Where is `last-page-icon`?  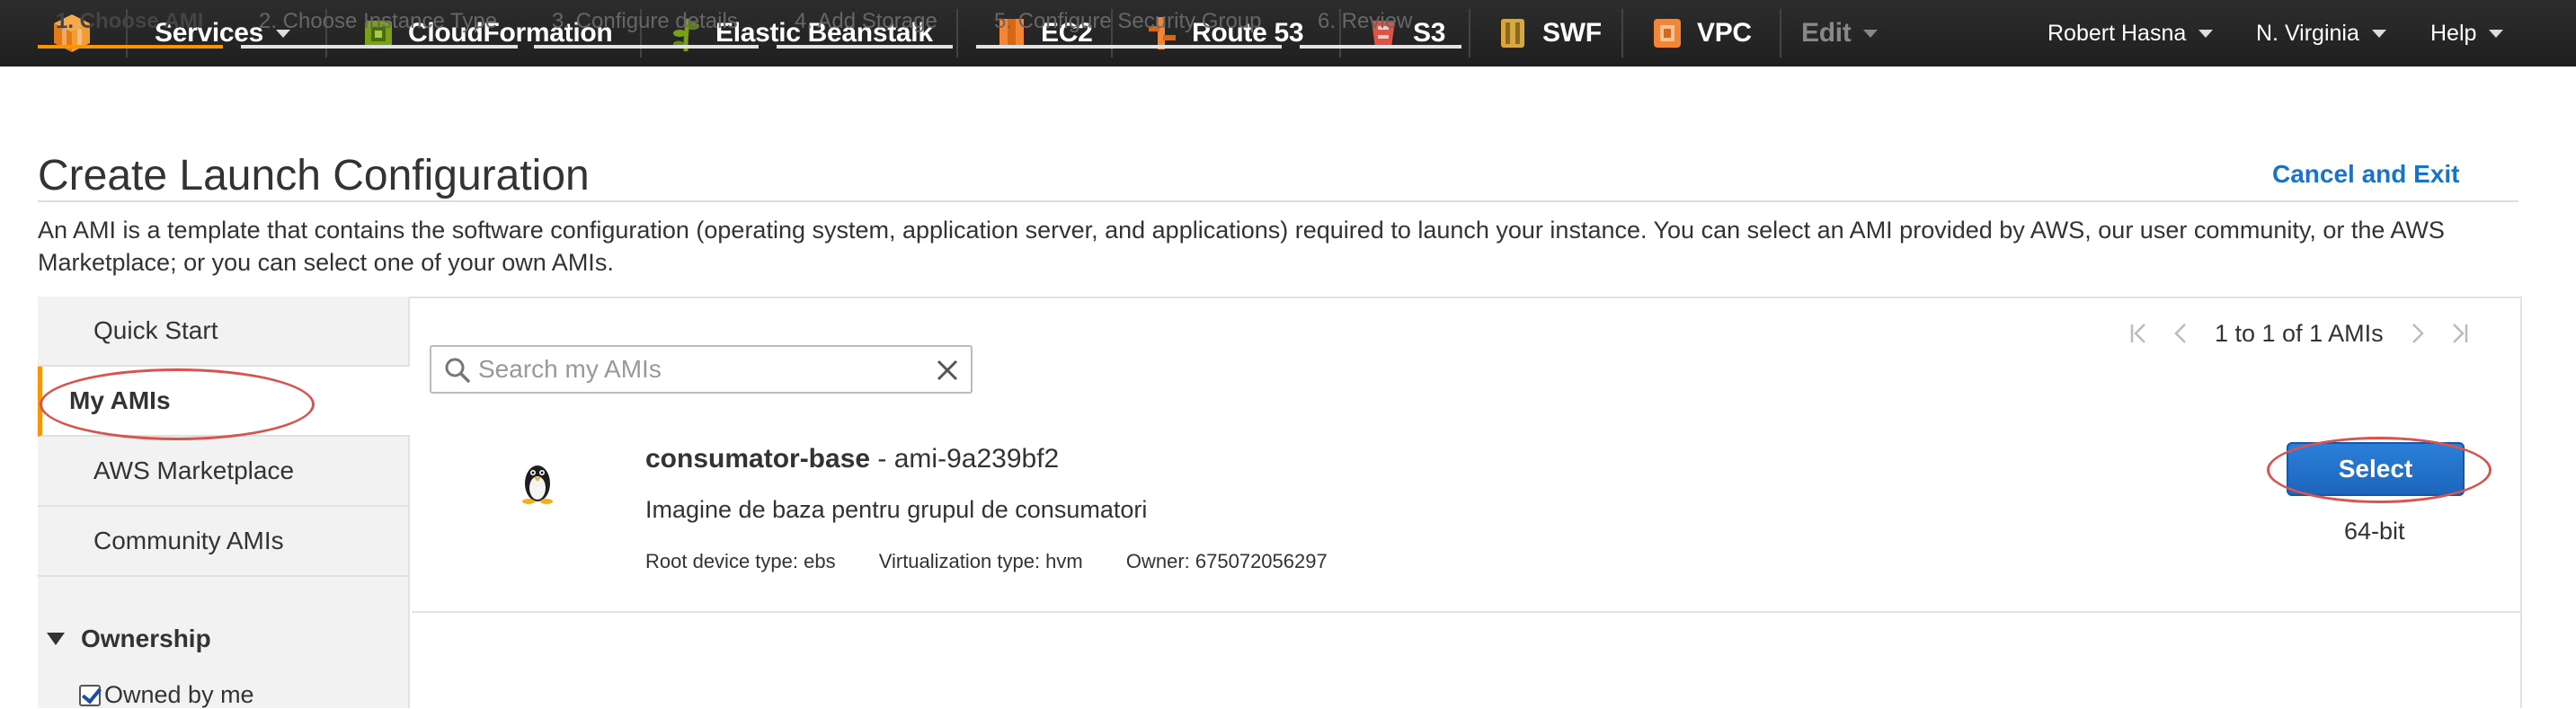 last-page-icon is located at coordinates (2458, 333).